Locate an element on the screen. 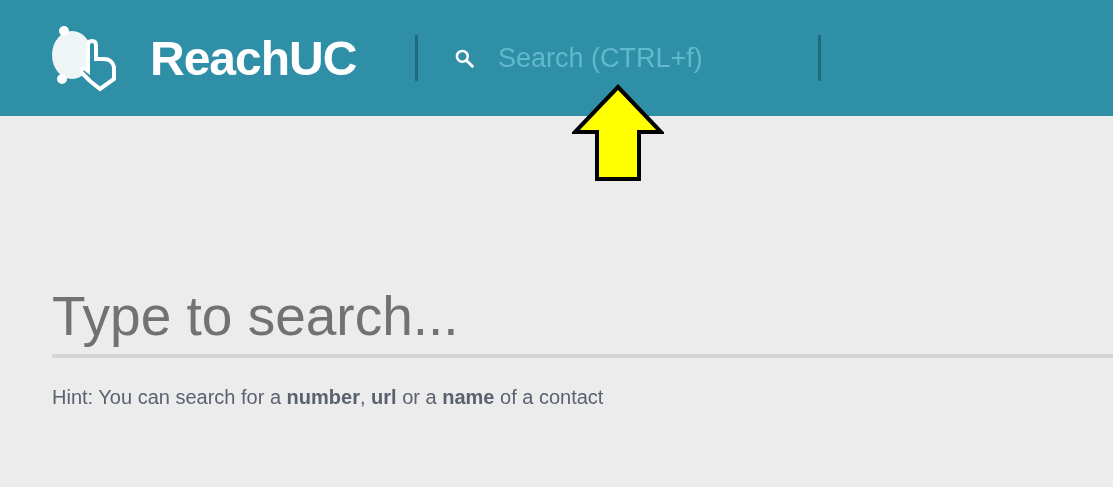 The width and height of the screenshot is (1113, 487). hint-text: Hint: You can search for a number, url or a name of a contact is located at coordinates (328, 397).